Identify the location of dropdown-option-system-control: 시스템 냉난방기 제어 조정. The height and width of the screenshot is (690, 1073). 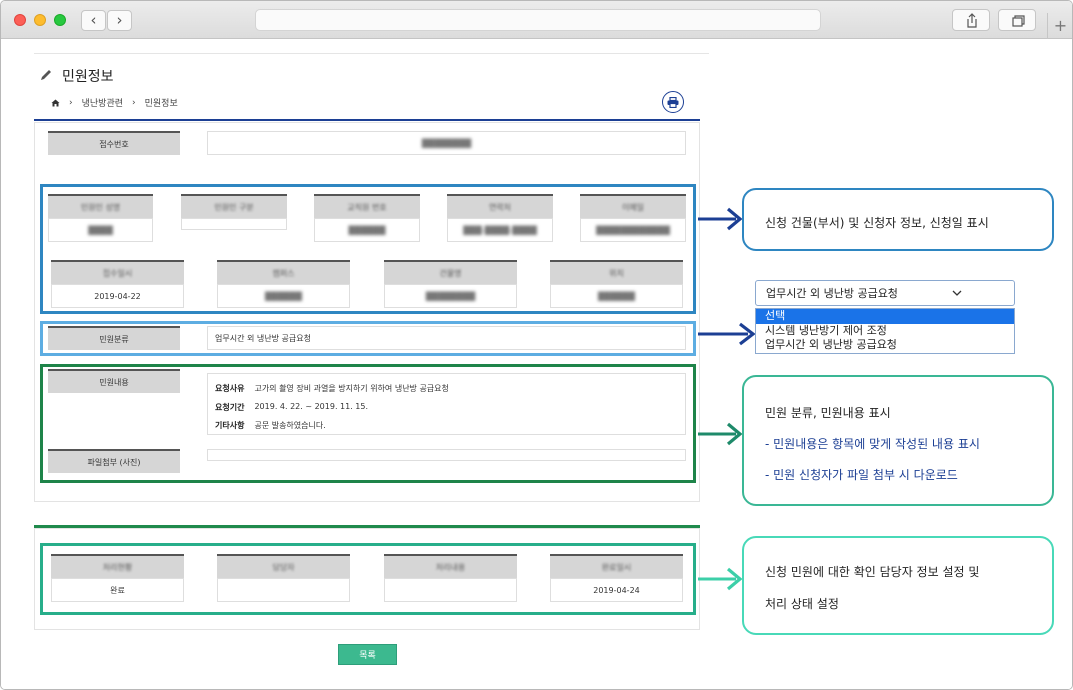
(885, 331).